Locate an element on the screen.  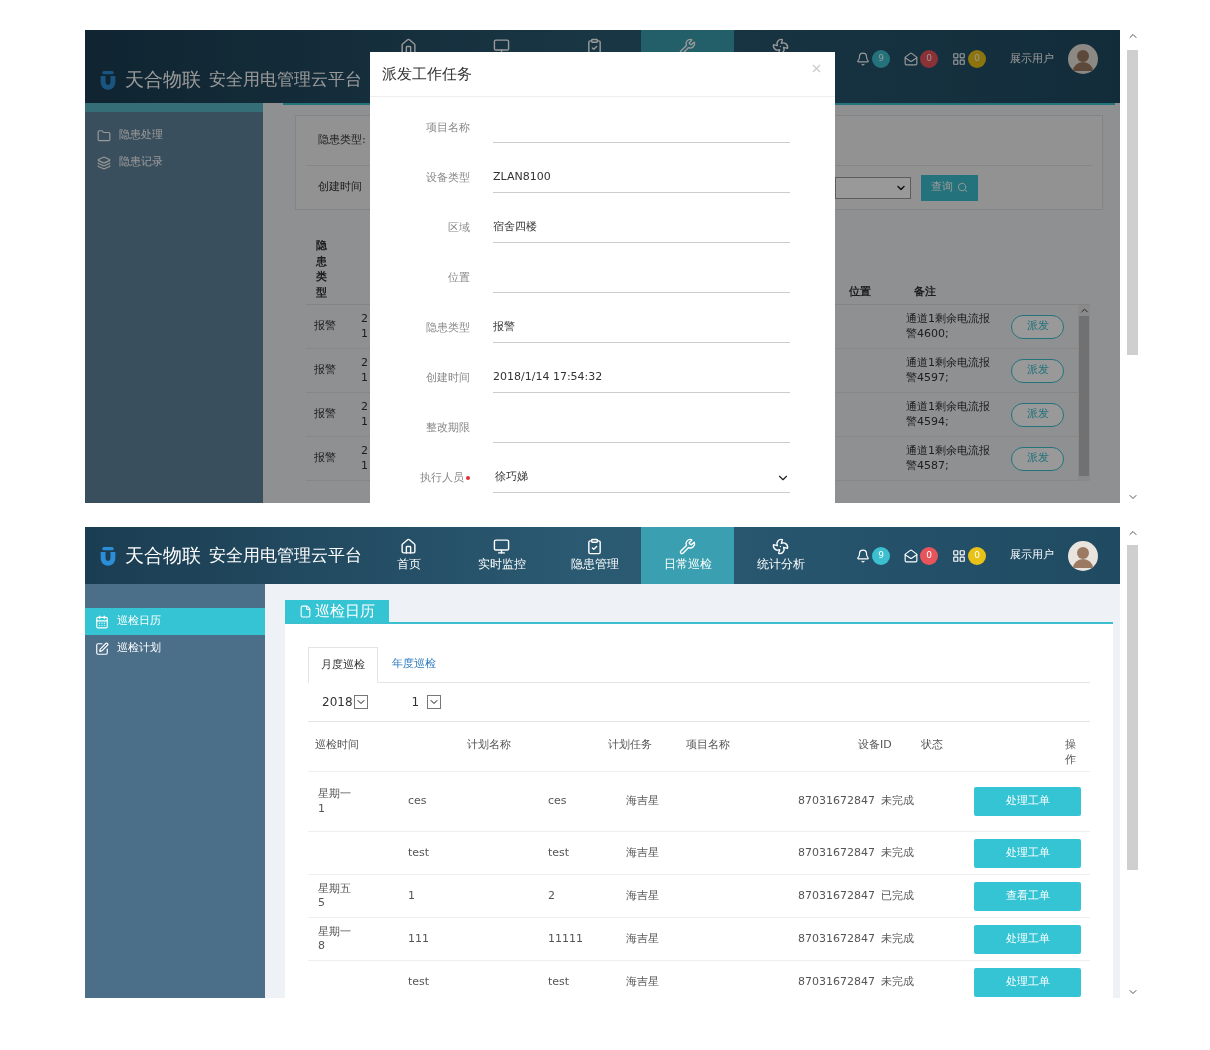
table-cell: 海吉星 is located at coordinates (642, 801).